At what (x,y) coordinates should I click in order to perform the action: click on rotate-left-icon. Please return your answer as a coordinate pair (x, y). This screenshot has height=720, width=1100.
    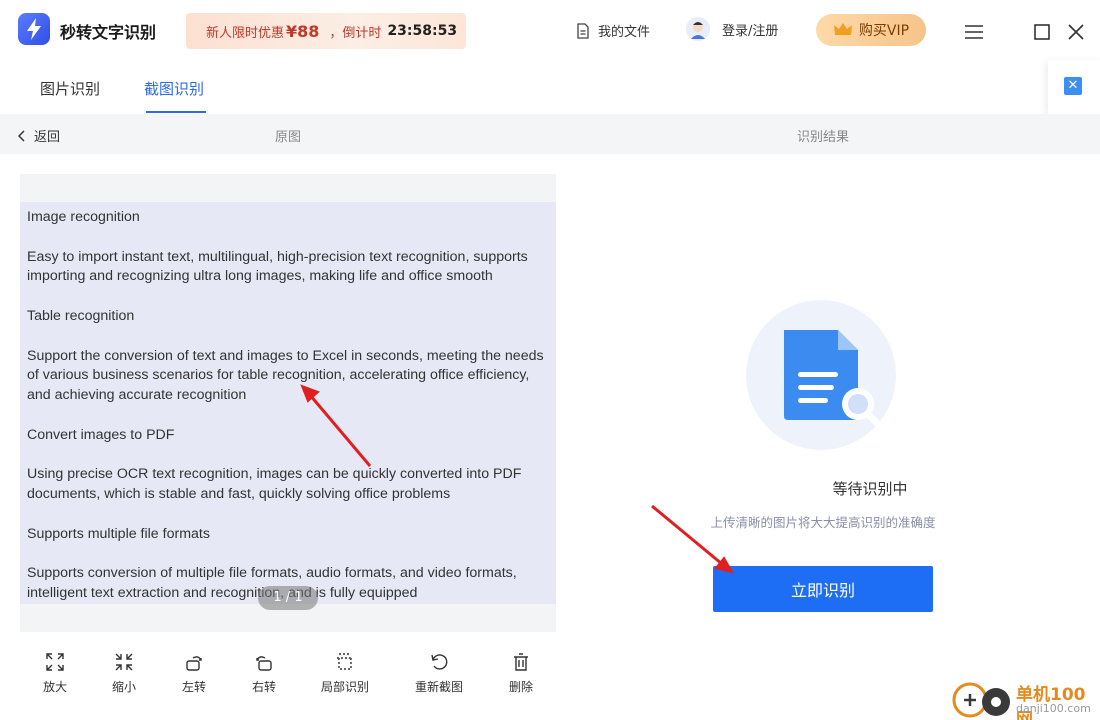
    Looking at the image, I should click on (194, 663).